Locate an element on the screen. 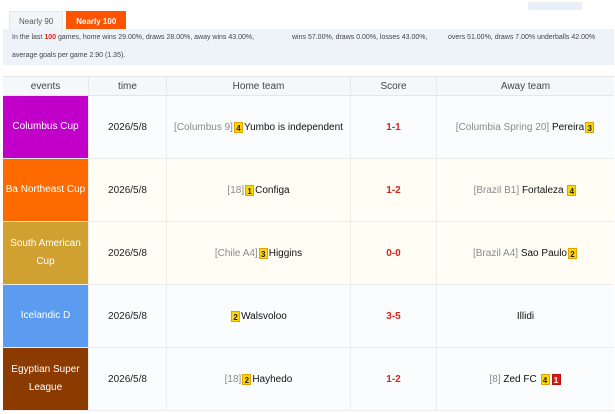 The image size is (615, 414). home-team-cell: [18] 1 Configa is located at coordinates (259, 190).